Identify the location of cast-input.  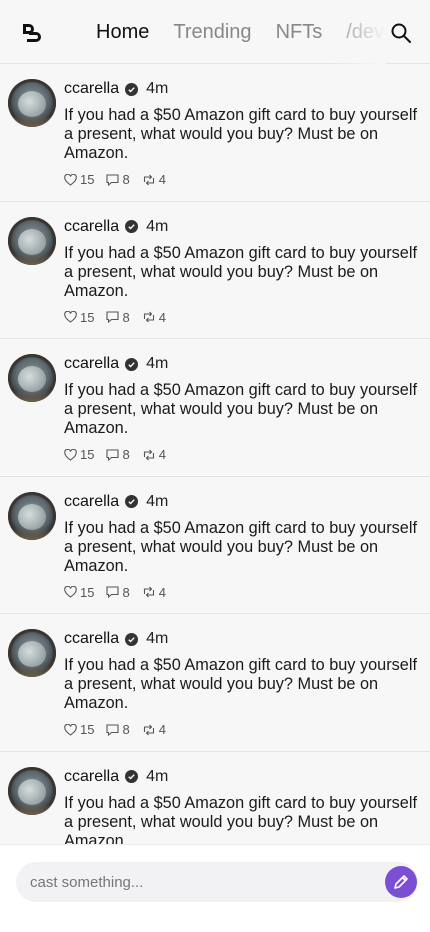
(205, 882).